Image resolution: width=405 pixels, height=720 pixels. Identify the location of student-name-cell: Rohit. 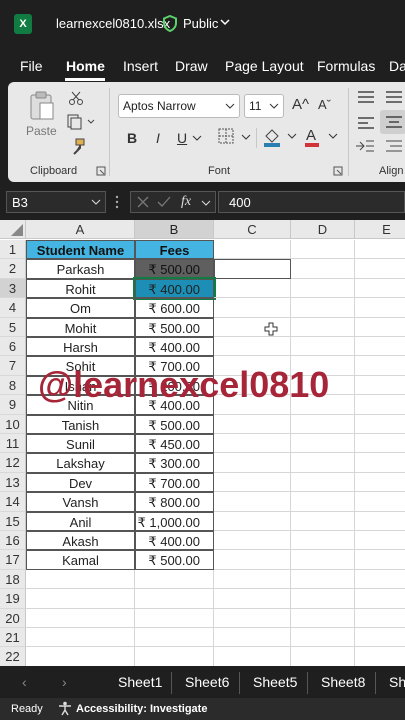
(80, 288).